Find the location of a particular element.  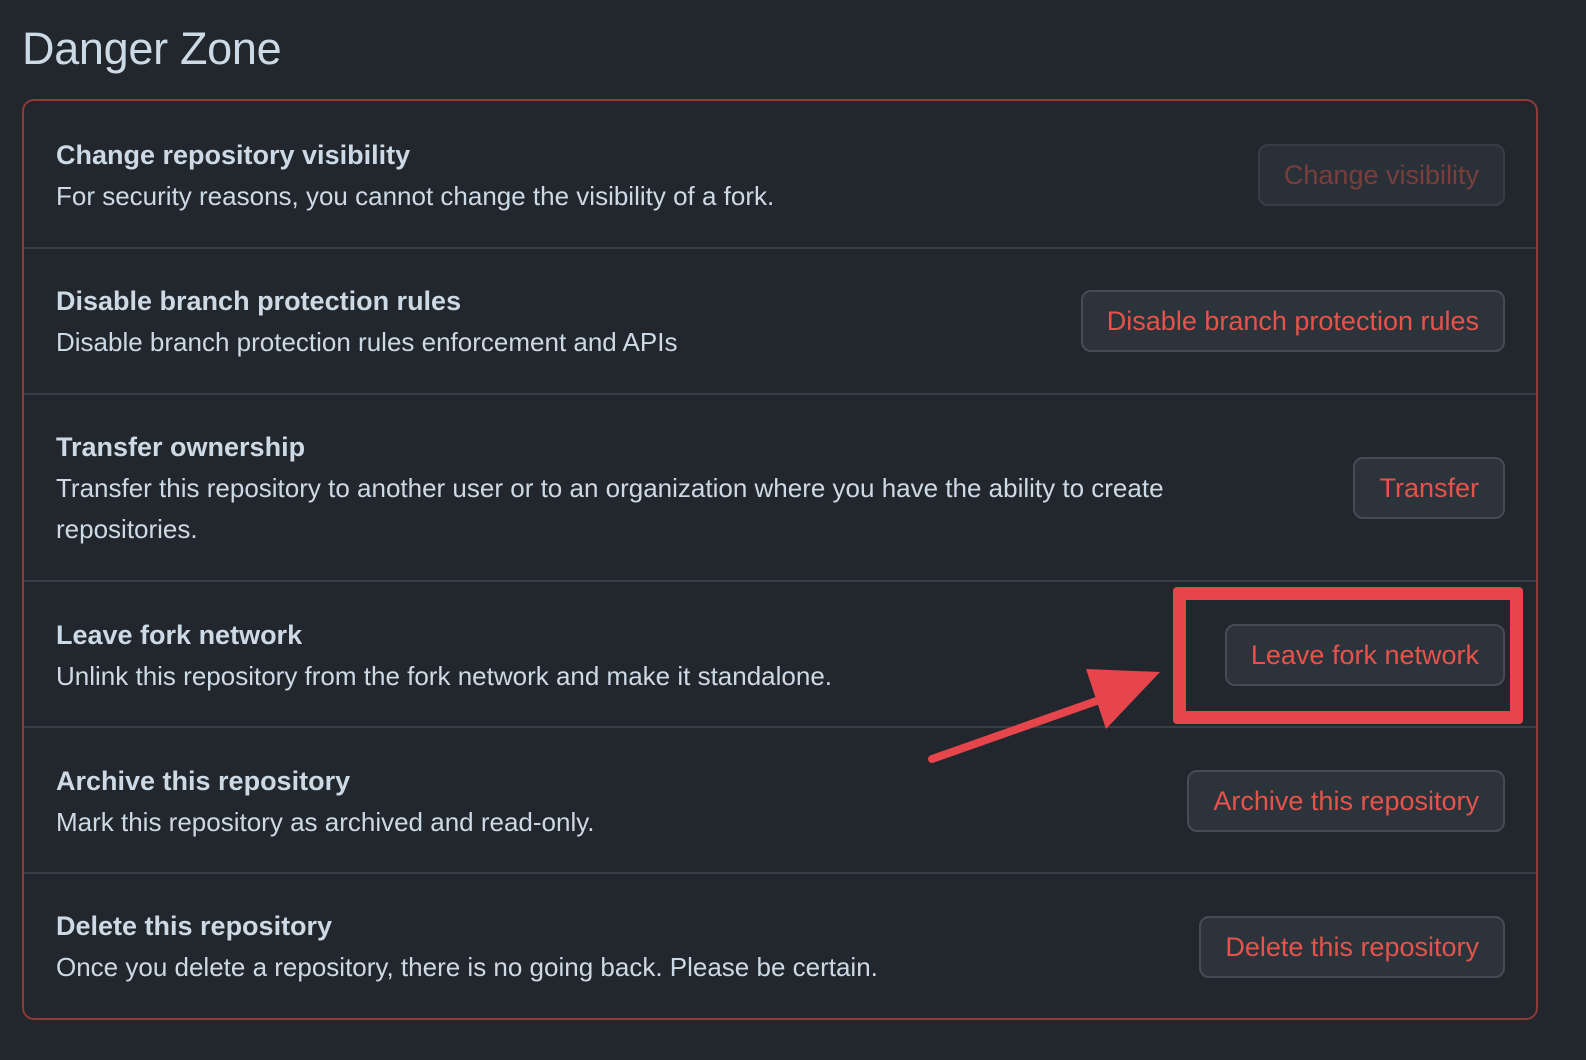

setting-heading: Change repository visibility is located at coordinates (233, 155).